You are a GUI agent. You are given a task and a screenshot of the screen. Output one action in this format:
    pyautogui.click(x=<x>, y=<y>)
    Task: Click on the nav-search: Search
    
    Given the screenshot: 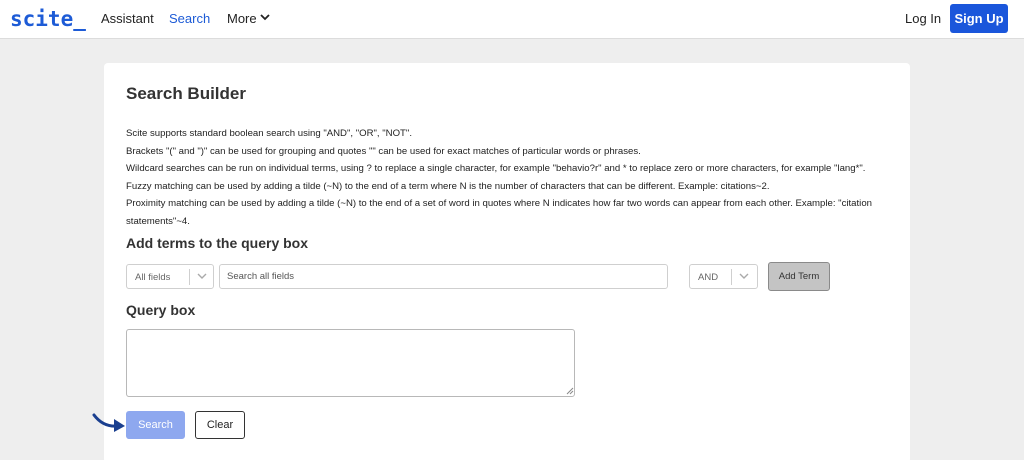 What is the action you would take?
    pyautogui.click(x=189, y=18)
    